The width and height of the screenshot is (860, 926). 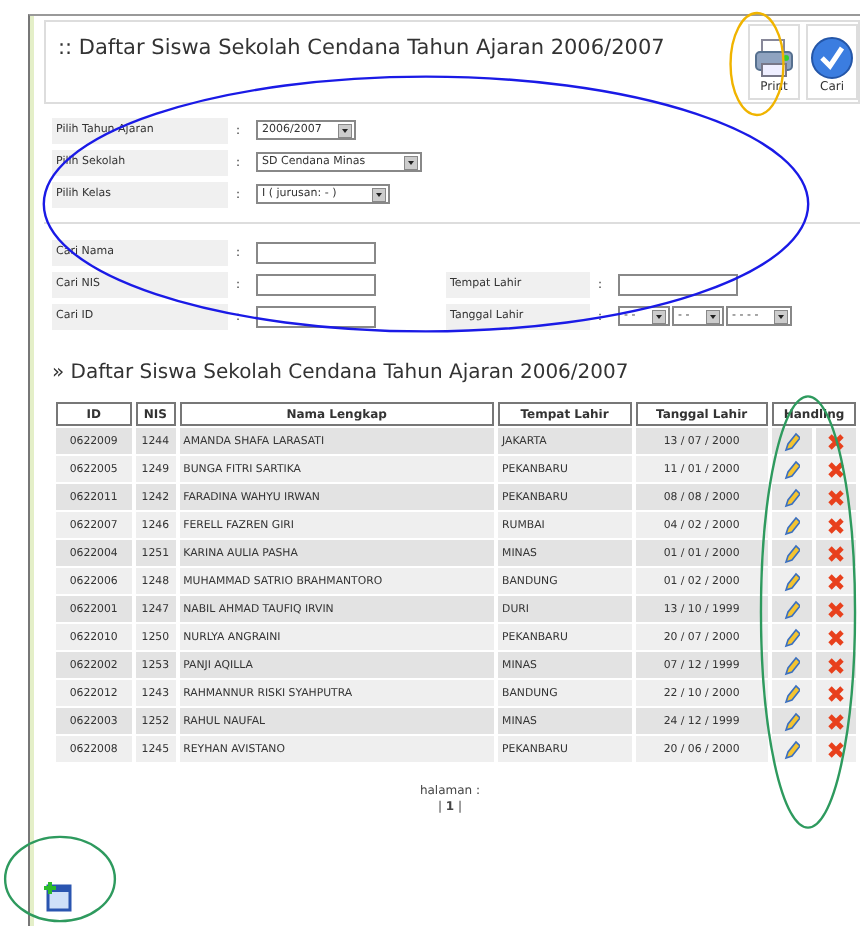 What do you see at coordinates (361, 50) in the screenshot?
I see `page-title: :: Daftar Siswa Sekolah Cendana Tahun Ajaran 2006/2007` at bounding box center [361, 50].